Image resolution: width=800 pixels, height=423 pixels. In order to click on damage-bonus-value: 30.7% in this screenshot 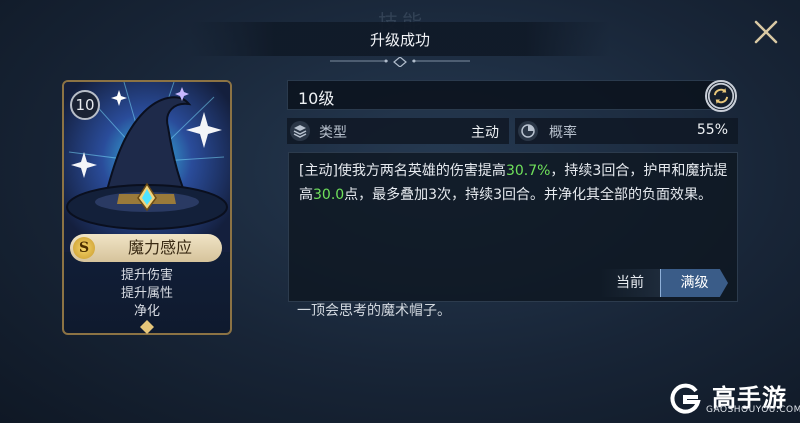, I will do `click(528, 171)`.